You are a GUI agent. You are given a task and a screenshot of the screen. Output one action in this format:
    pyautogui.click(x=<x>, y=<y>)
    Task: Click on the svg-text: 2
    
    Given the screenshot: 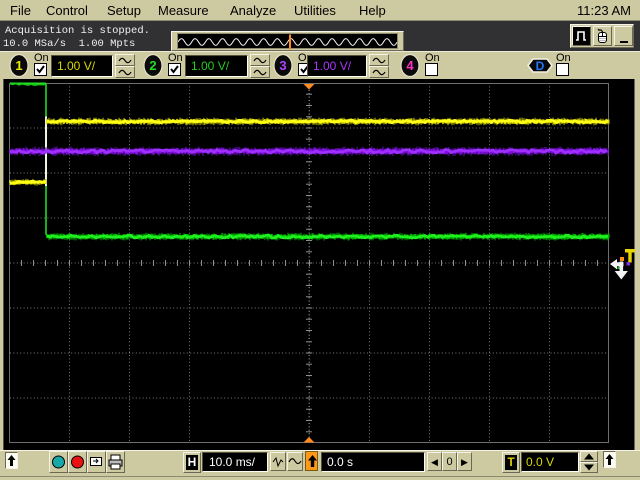 What is the action you would take?
    pyautogui.click(x=152, y=65)
    